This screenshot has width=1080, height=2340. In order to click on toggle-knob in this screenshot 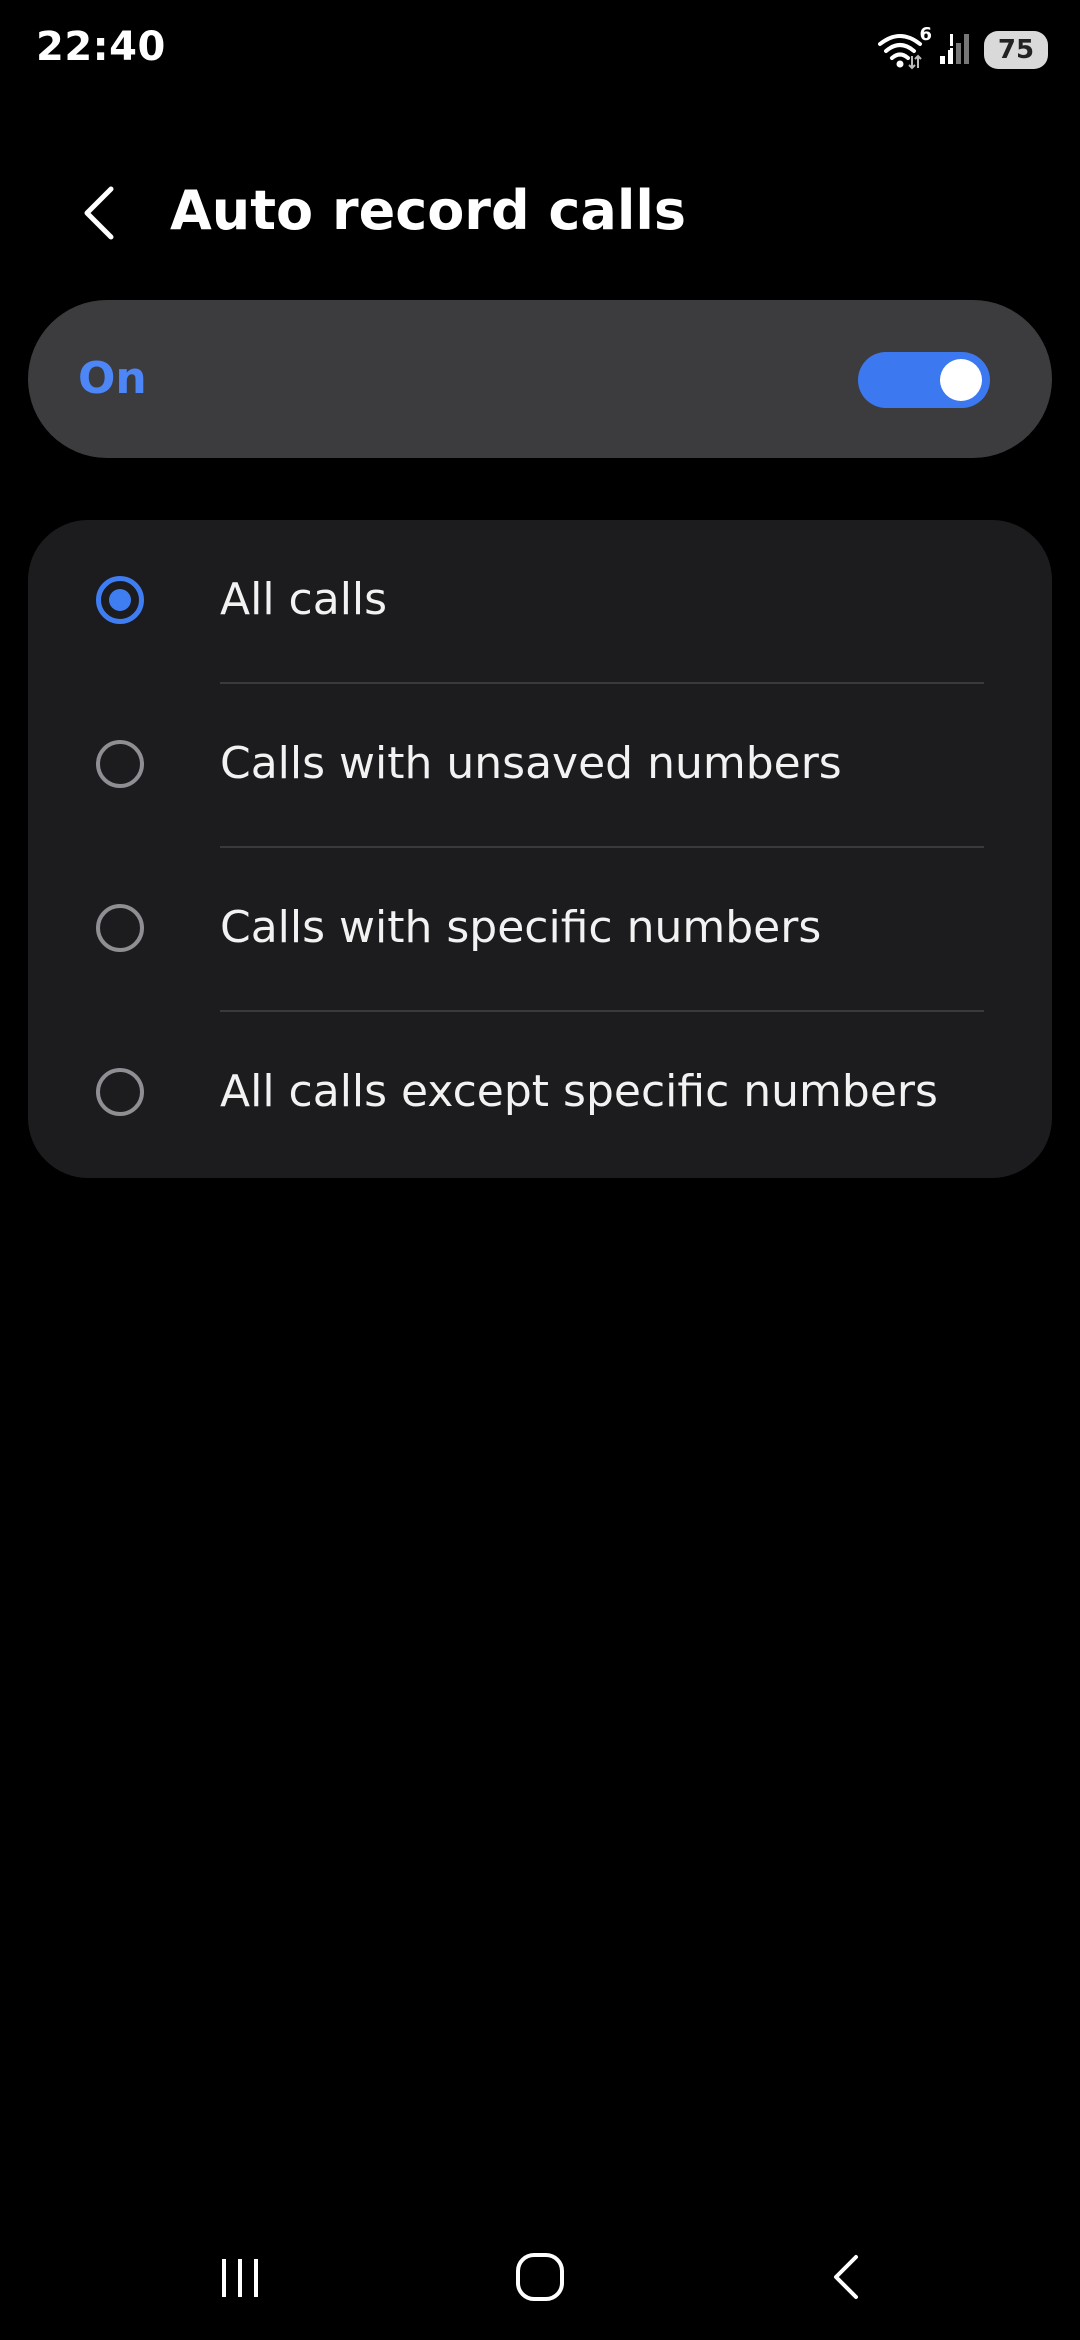, I will do `click(961, 380)`.